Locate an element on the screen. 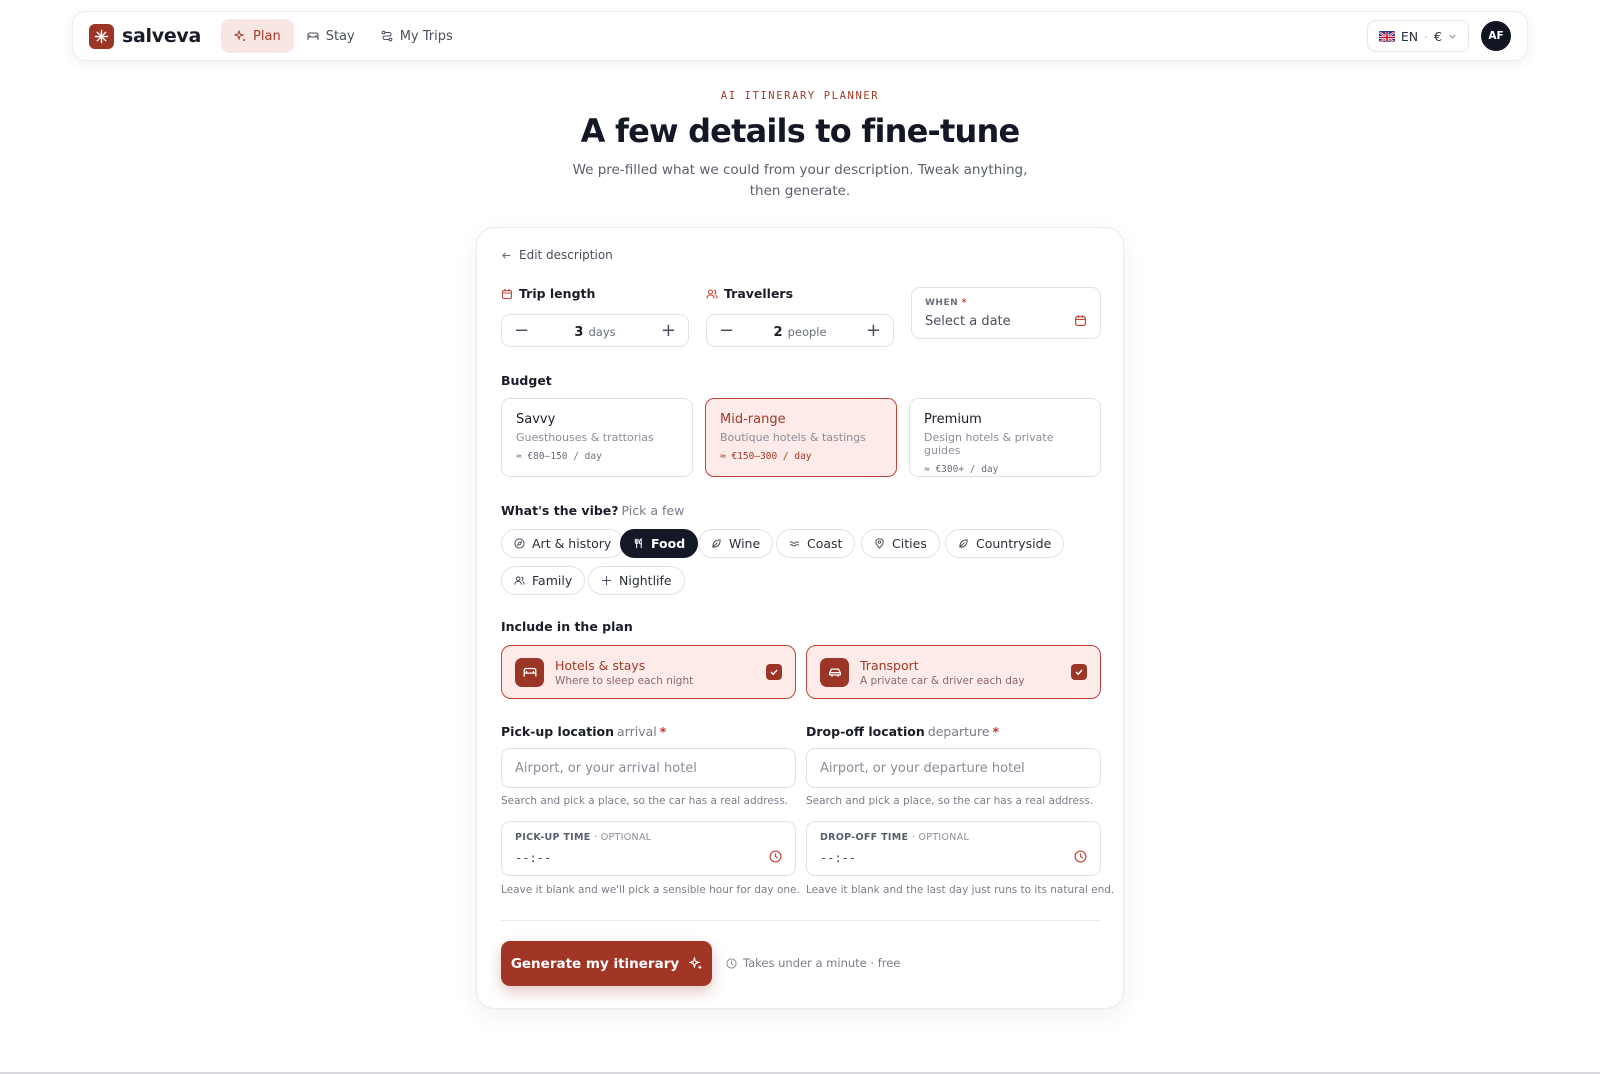 This screenshot has height=1074, width=1600. nav-item-label: Stay is located at coordinates (340, 36).